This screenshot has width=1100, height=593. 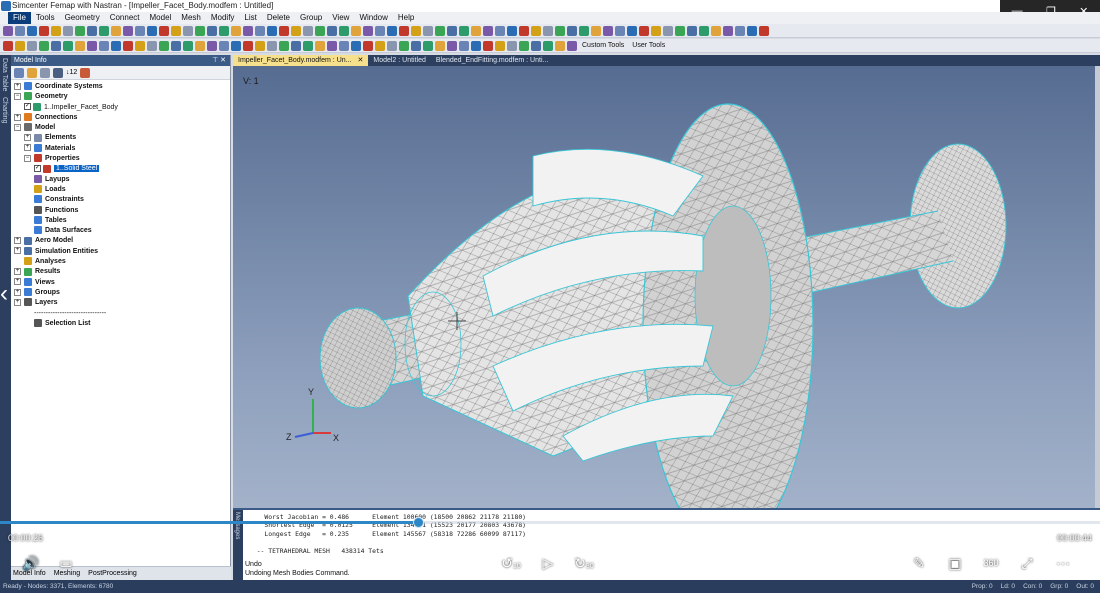 What do you see at coordinates (311, 18) in the screenshot?
I see `menu-group: Group` at bounding box center [311, 18].